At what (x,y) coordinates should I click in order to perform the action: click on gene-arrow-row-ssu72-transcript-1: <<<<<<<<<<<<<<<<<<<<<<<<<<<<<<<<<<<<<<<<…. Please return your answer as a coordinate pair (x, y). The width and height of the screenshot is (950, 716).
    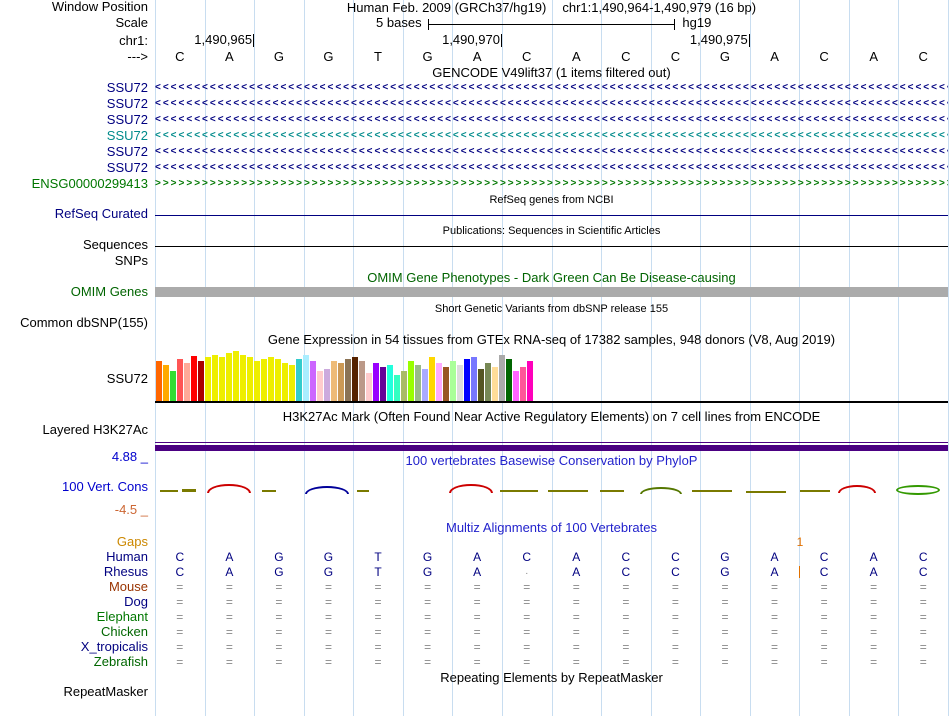
    Looking at the image, I should click on (551, 88).